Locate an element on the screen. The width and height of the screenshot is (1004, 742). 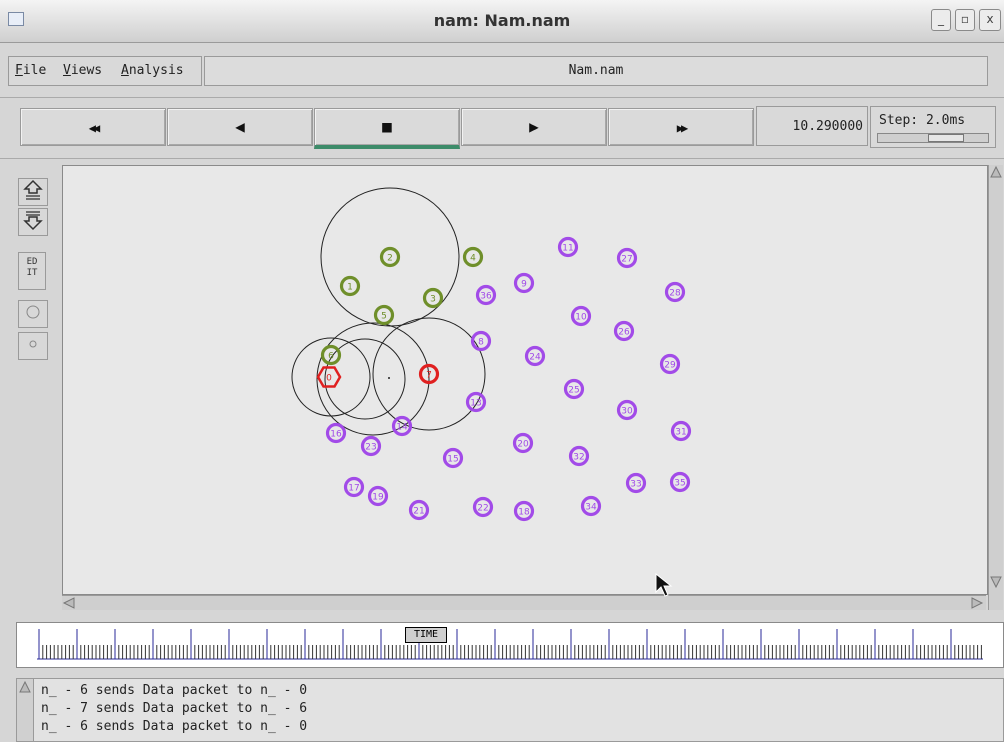
maximize-button: ▫ is located at coordinates (965, 20).